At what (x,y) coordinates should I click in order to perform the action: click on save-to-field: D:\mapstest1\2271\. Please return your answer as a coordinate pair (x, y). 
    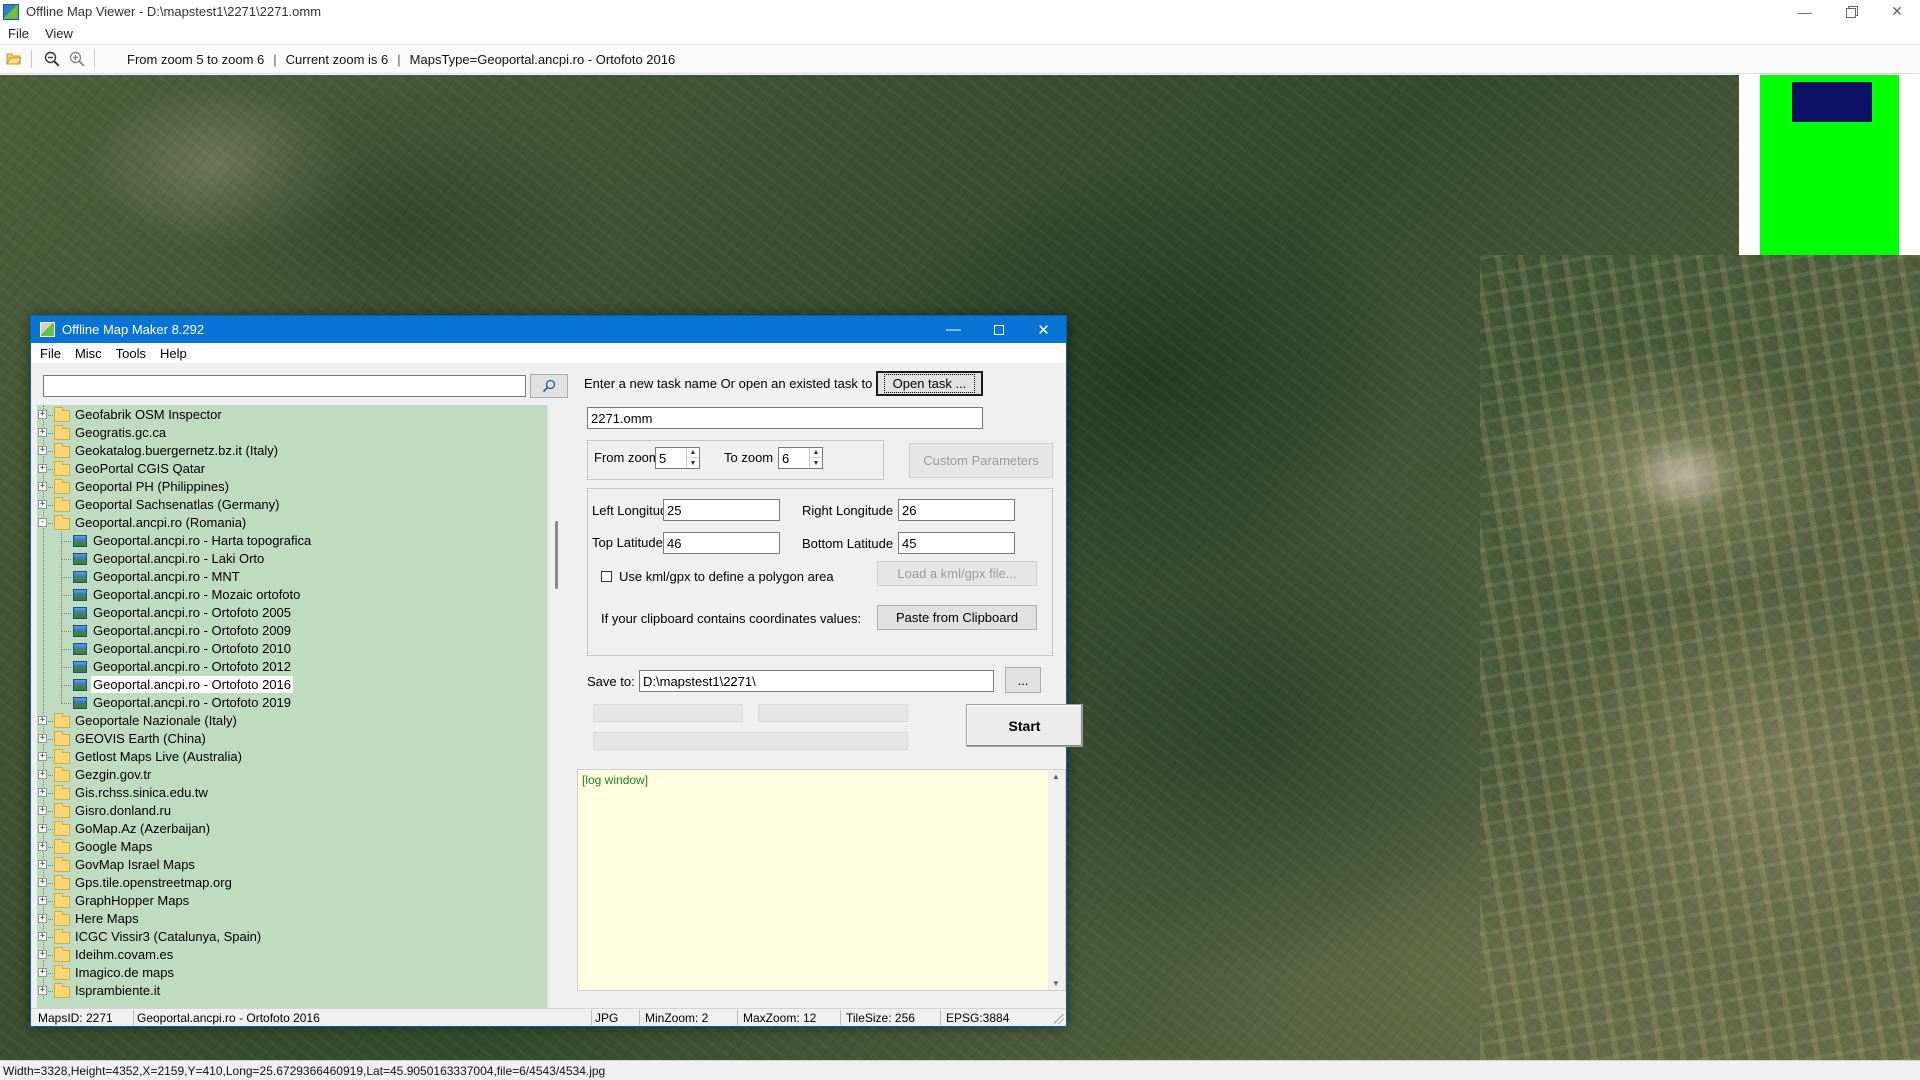
    Looking at the image, I should click on (816, 681).